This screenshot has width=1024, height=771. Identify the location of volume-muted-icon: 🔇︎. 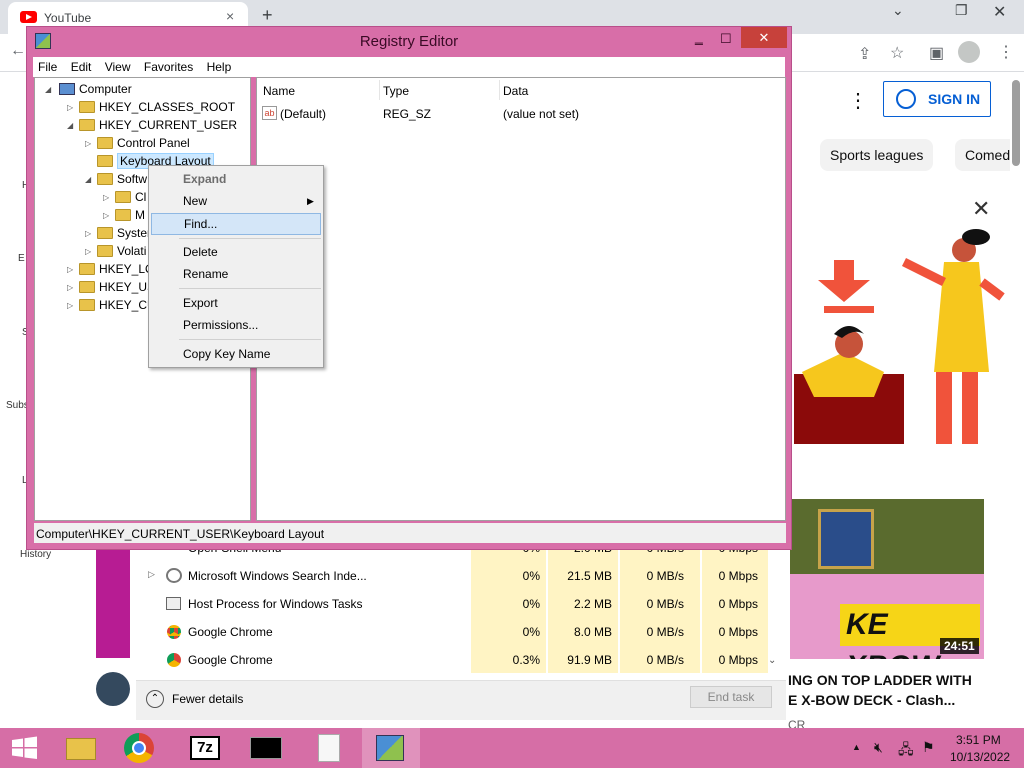
(878, 747).